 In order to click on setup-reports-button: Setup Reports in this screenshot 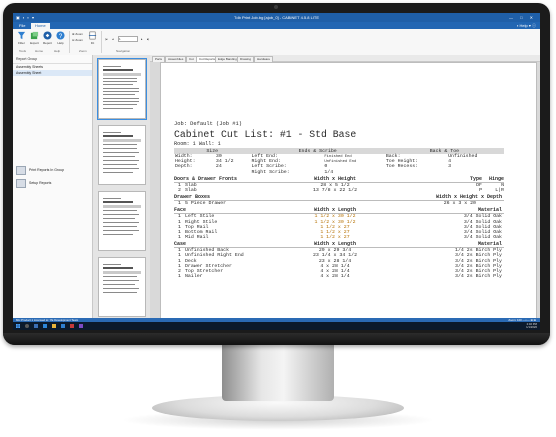, I will do `click(51, 183)`.